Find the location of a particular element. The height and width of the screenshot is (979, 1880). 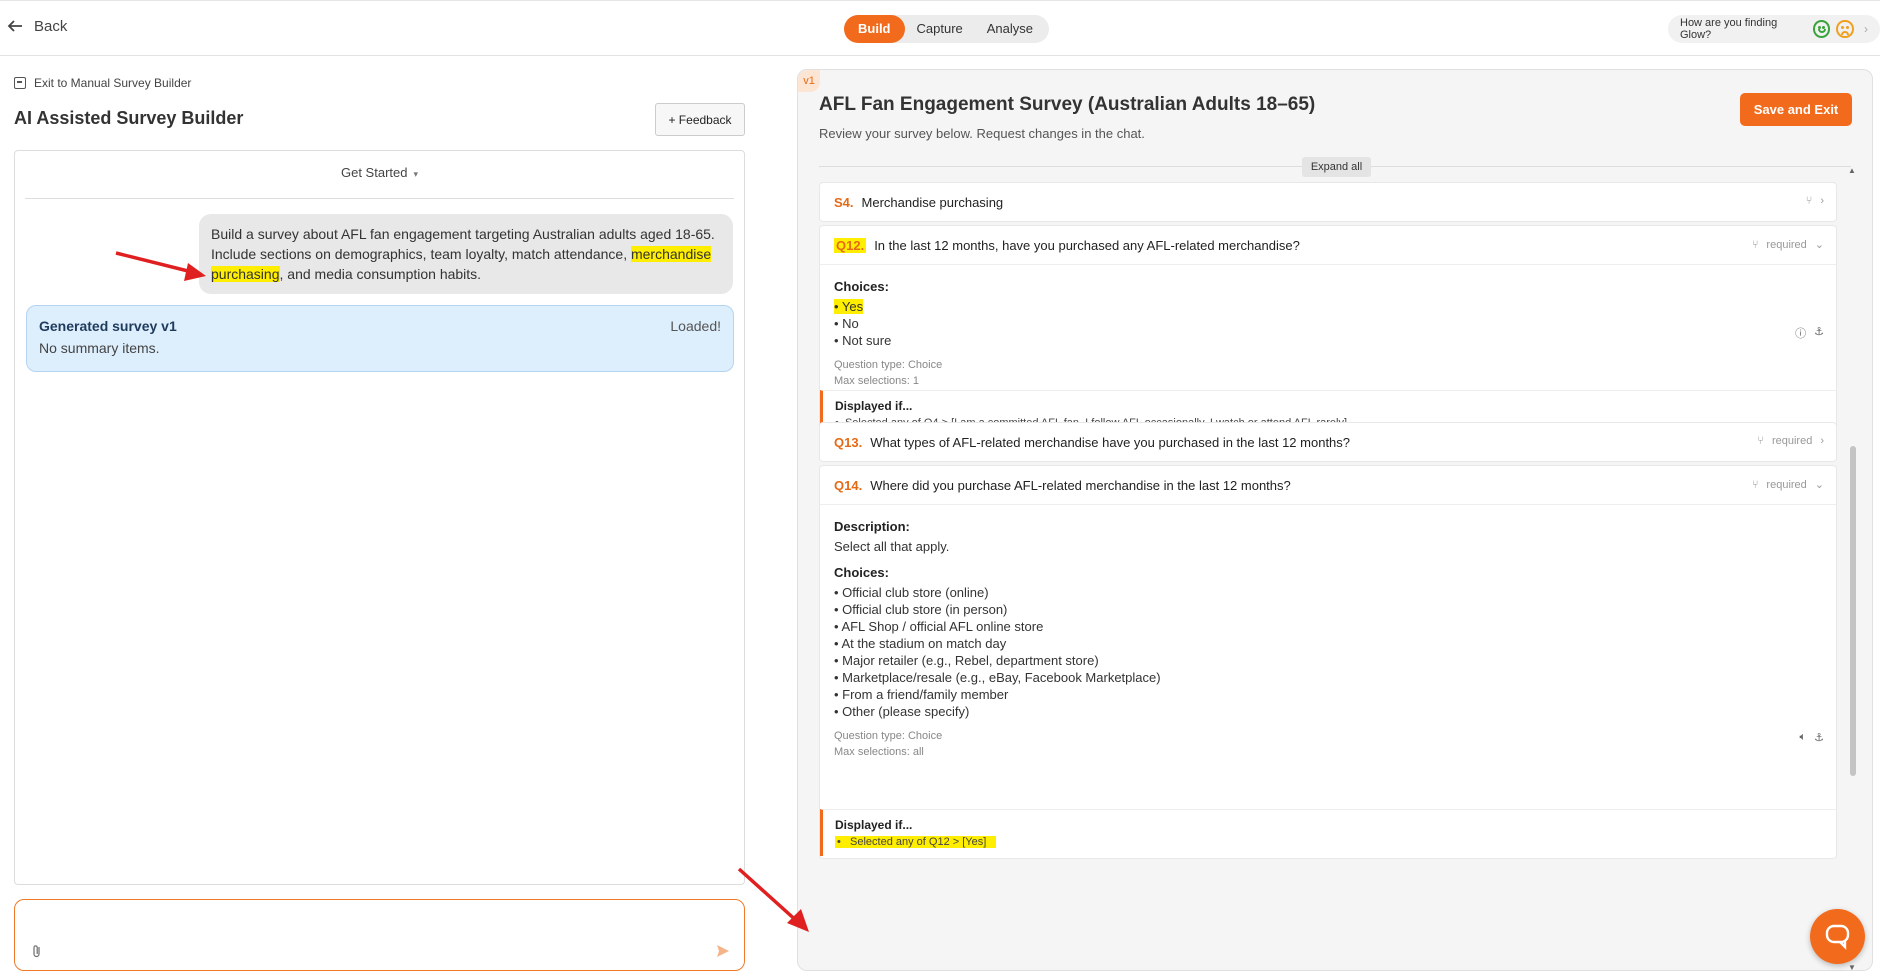

section-card: S4. Merchandise purchasing ⑂ › is located at coordinates (1328, 202).